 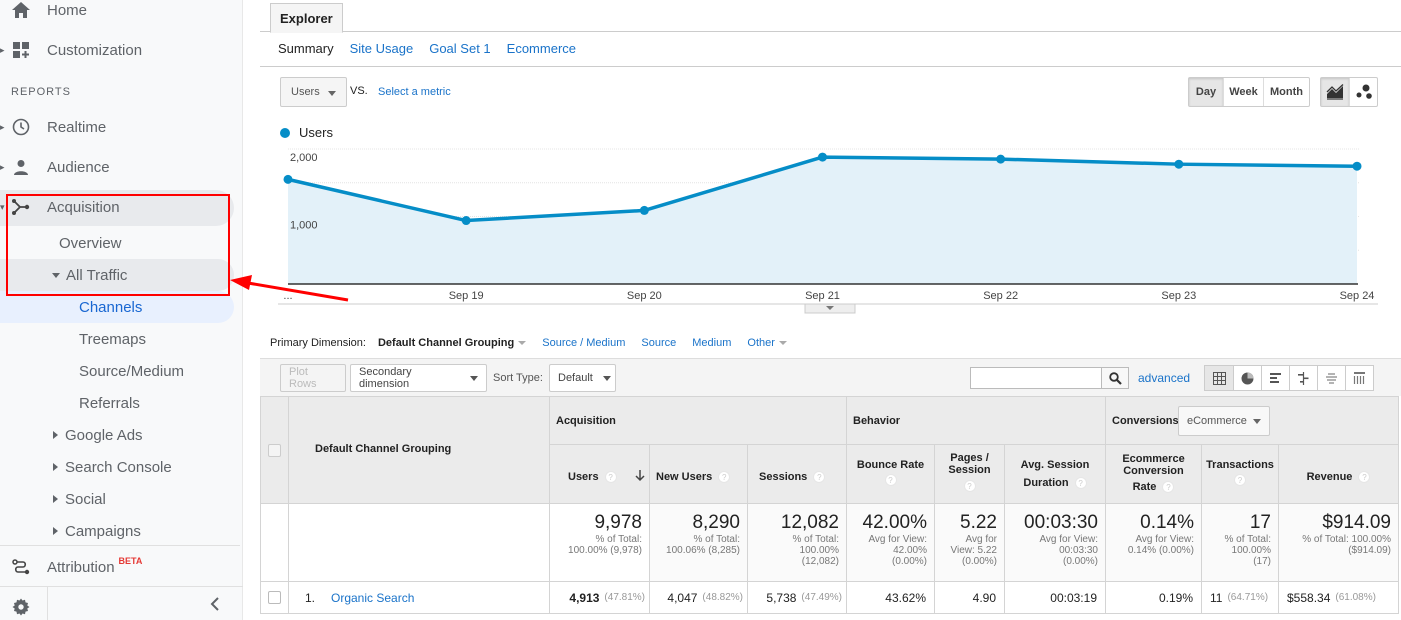 What do you see at coordinates (459, 48) in the screenshot?
I see `subtab-goal-set-1: Goal Set 1` at bounding box center [459, 48].